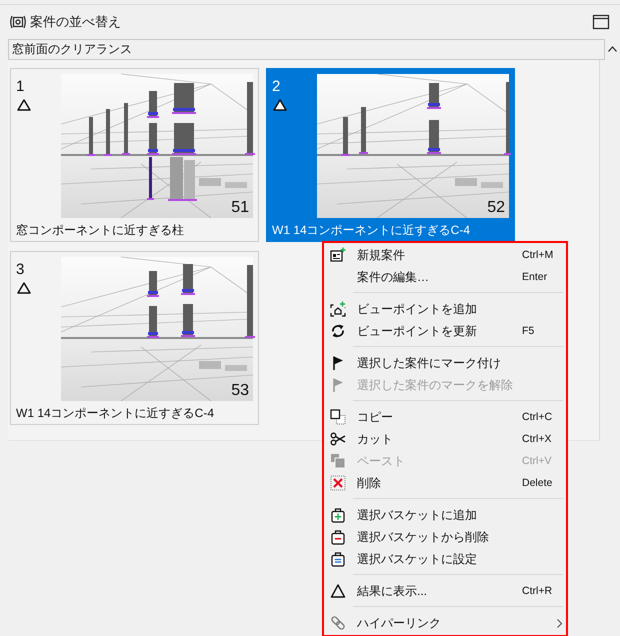  What do you see at coordinates (601, 22) in the screenshot?
I see `window-icon` at bounding box center [601, 22].